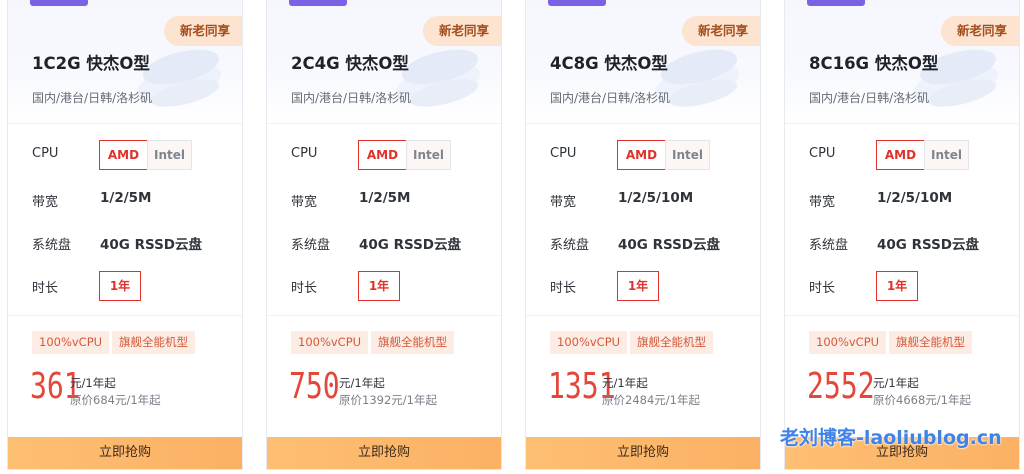  Describe the element at coordinates (350, 63) in the screenshot. I see `plan-title: 2C4G 快杰O型` at that location.